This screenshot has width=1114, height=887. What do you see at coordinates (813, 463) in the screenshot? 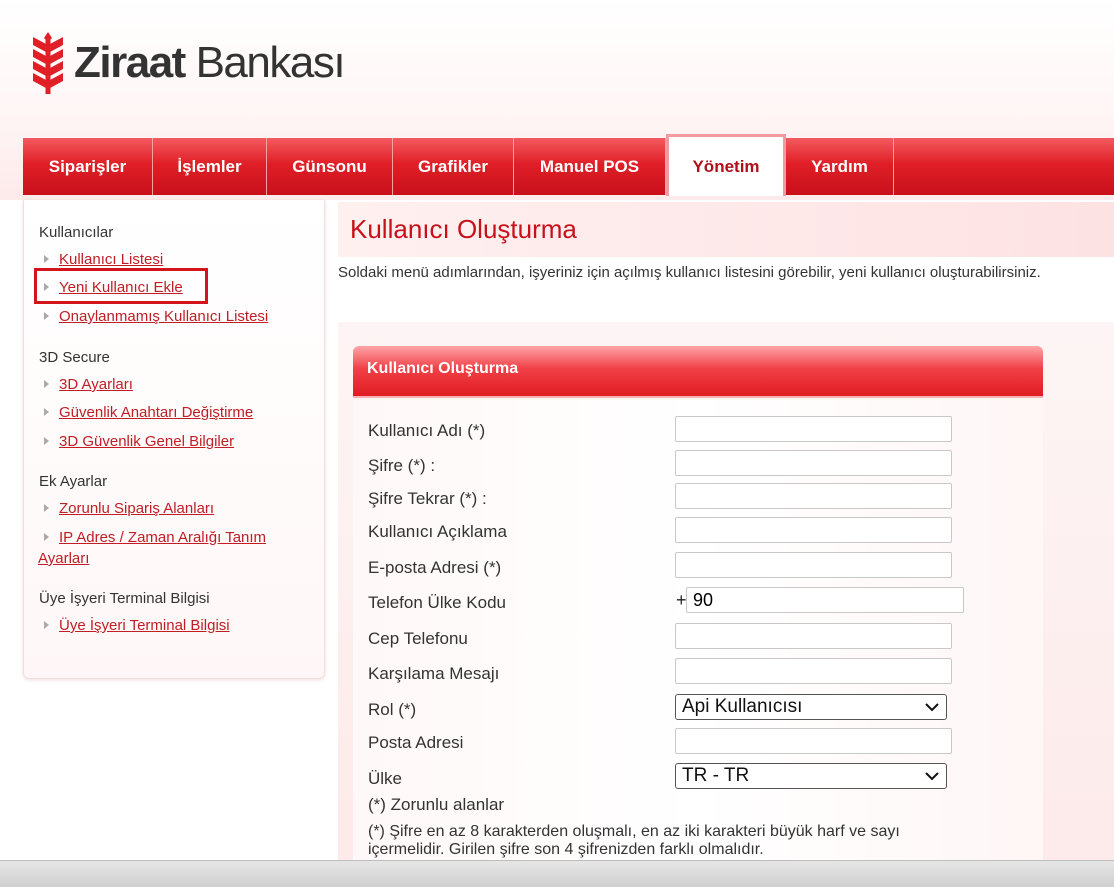
I see `password-input` at bounding box center [813, 463].